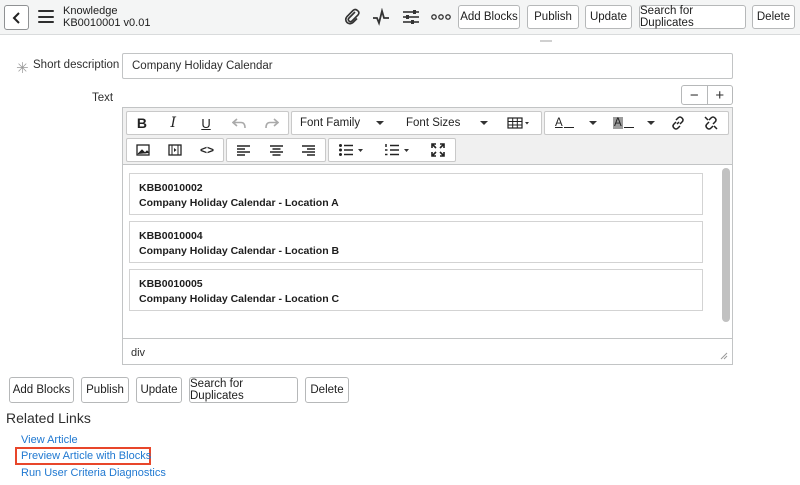 The height and width of the screenshot is (485, 800). Describe the element at coordinates (618, 123) in the screenshot. I see `background-color-icon: A` at that location.